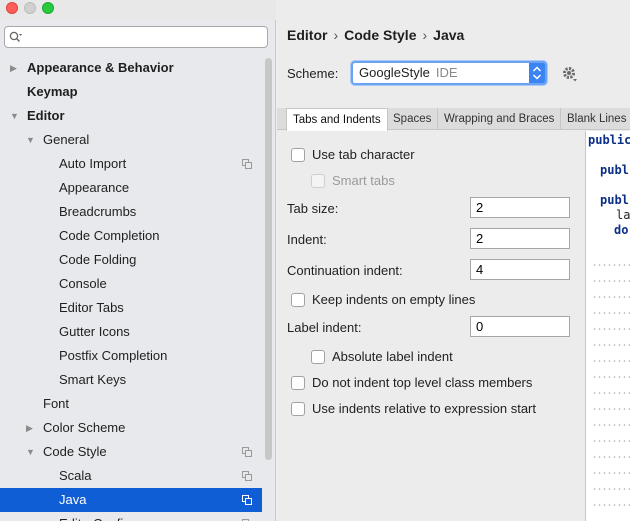 This screenshot has height=521, width=630. Describe the element at coordinates (131, 452) in the screenshot. I see `tree-item-code-style: ▼ Code Style` at that location.